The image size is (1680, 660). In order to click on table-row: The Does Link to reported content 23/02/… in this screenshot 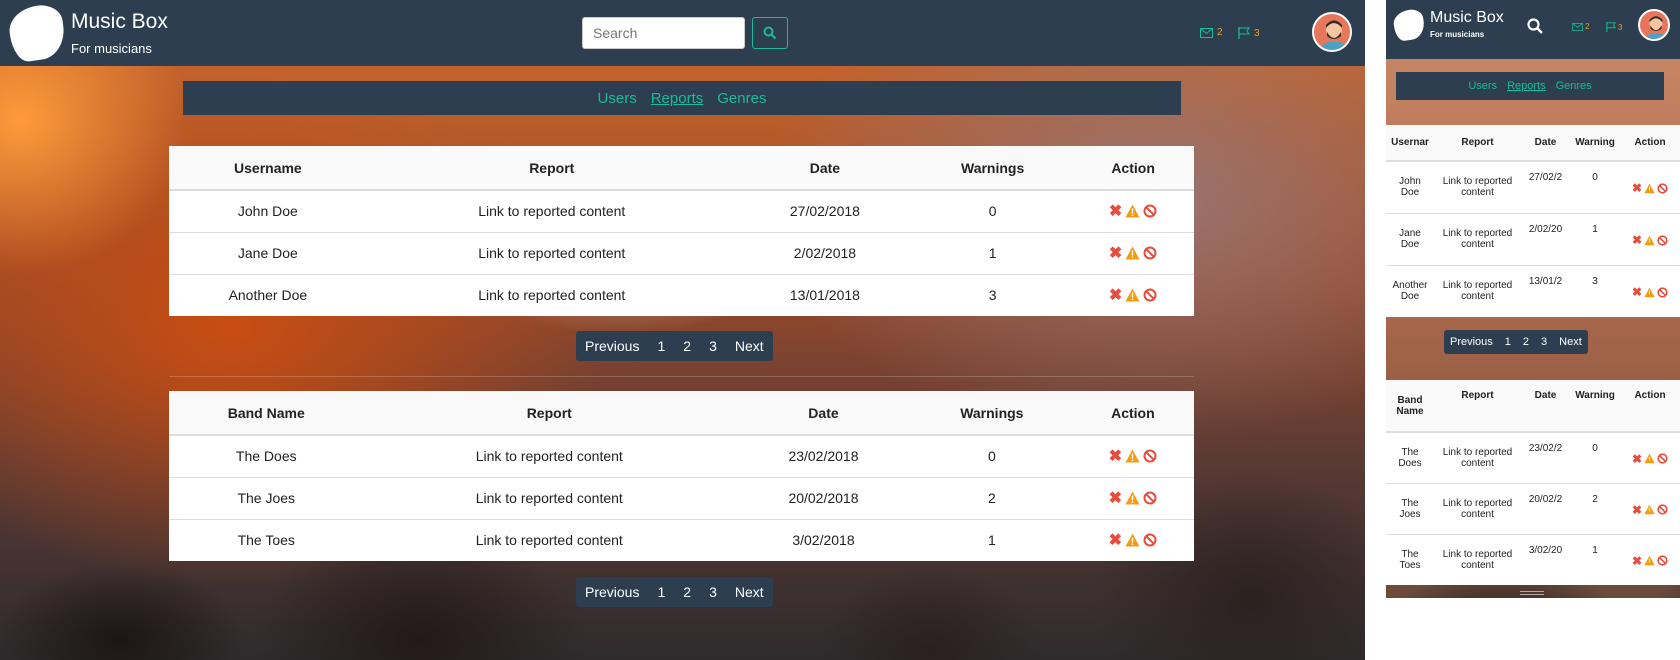, I will do `click(681, 455)`.